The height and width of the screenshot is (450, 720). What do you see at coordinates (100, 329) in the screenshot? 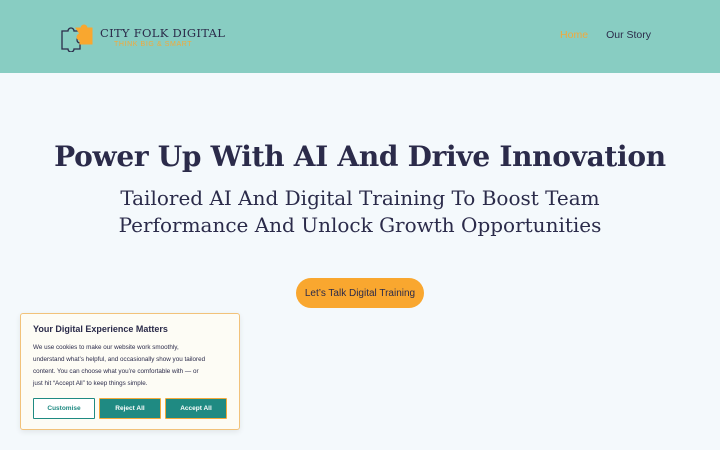
I see `cookie-banner-title: Your Digital Experience Matters` at bounding box center [100, 329].